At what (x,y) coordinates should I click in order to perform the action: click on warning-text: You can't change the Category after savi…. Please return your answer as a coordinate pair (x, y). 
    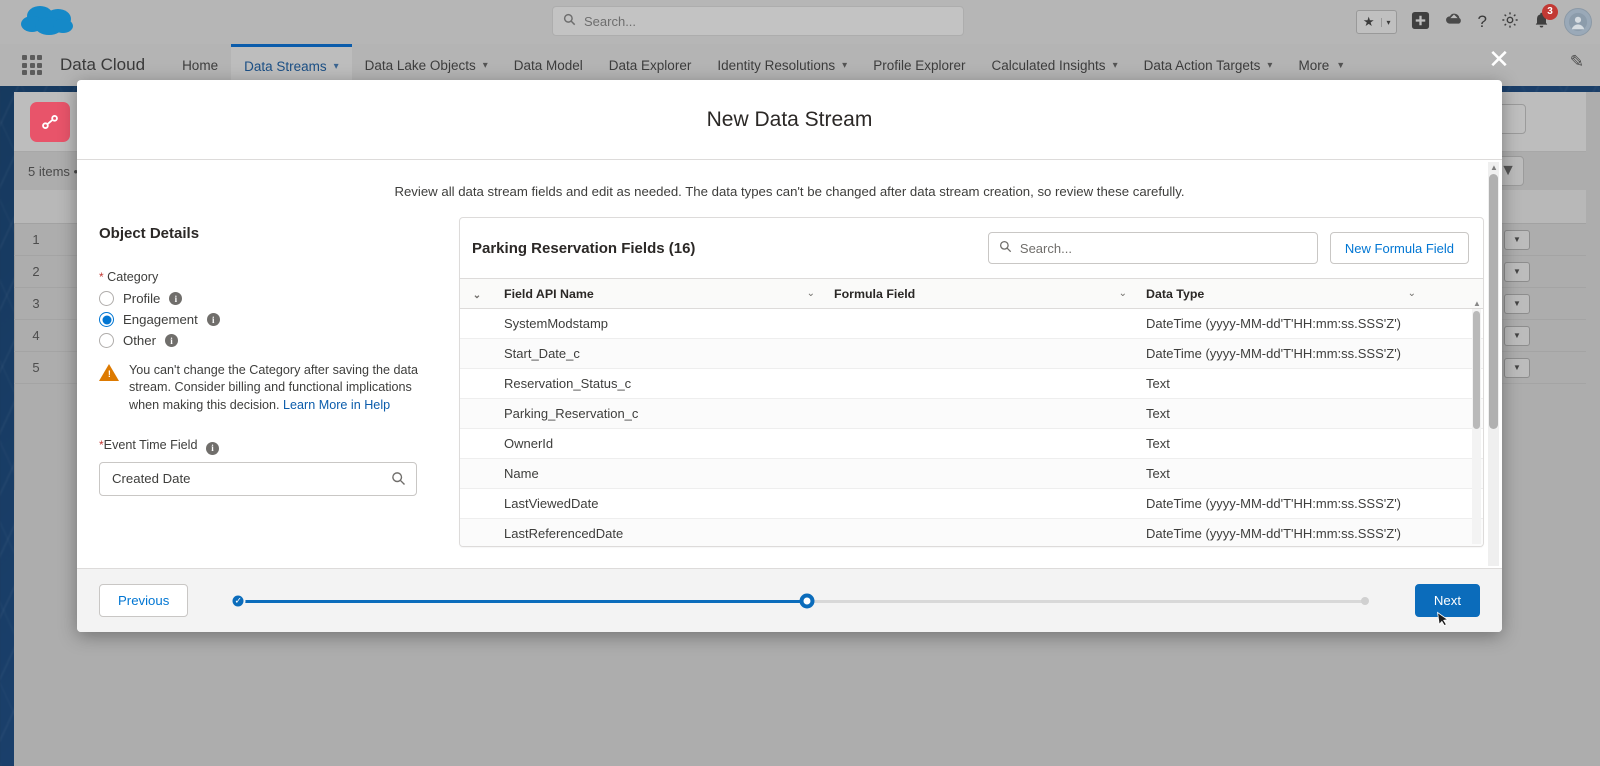
    Looking at the image, I should click on (280, 388).